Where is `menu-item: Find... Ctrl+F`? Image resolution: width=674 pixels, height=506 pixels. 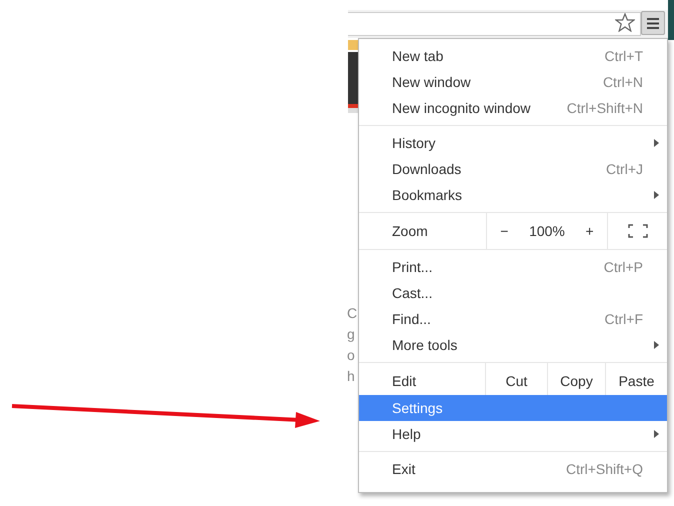 menu-item: Find... Ctrl+F is located at coordinates (513, 319).